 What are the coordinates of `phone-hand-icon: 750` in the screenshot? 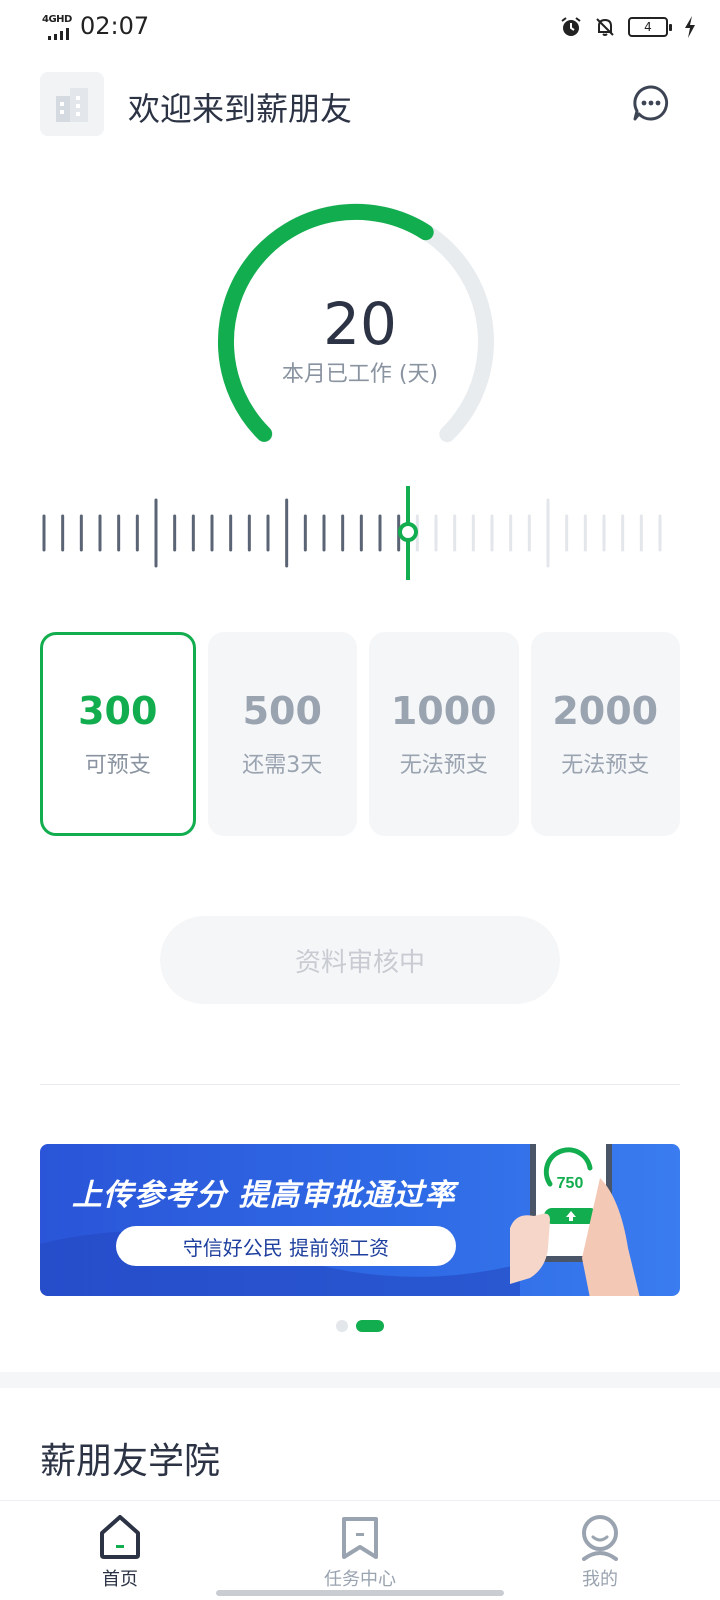 It's located at (575, 1220).